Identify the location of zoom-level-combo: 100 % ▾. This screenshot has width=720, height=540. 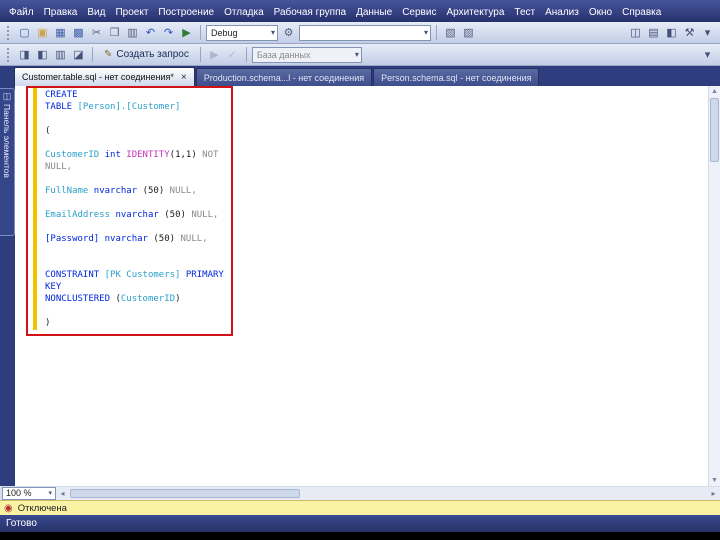
(29, 493).